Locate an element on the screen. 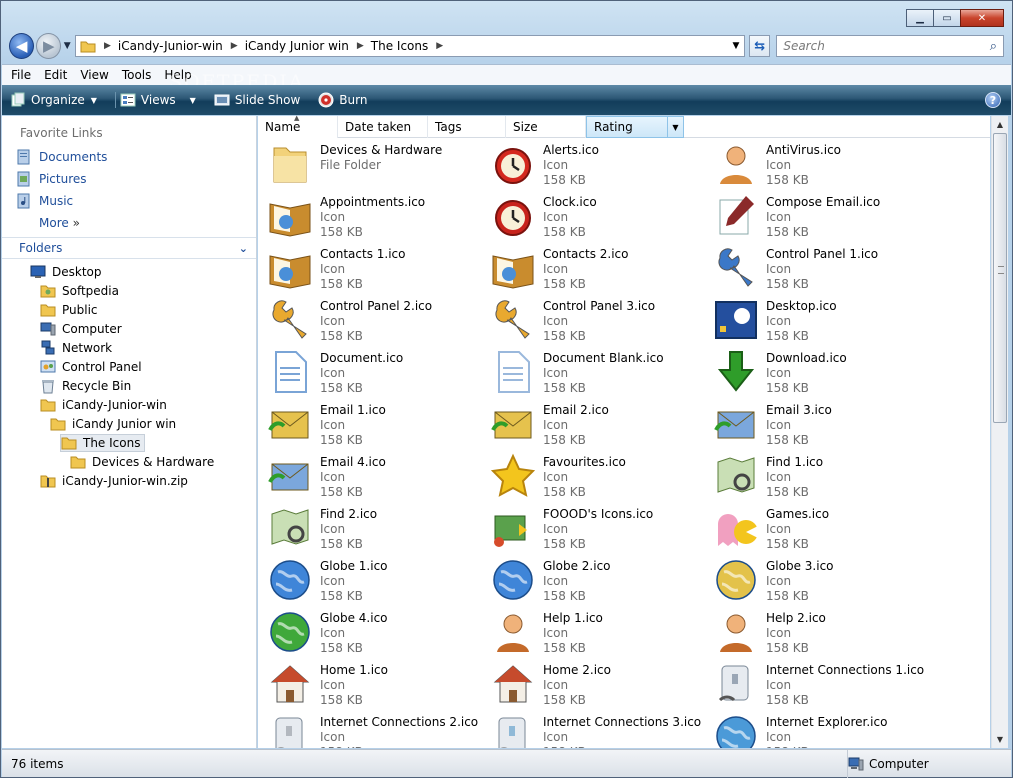 The image size is (1013, 778). breadcrumb-item: The Icons ▶ is located at coordinates (410, 46).